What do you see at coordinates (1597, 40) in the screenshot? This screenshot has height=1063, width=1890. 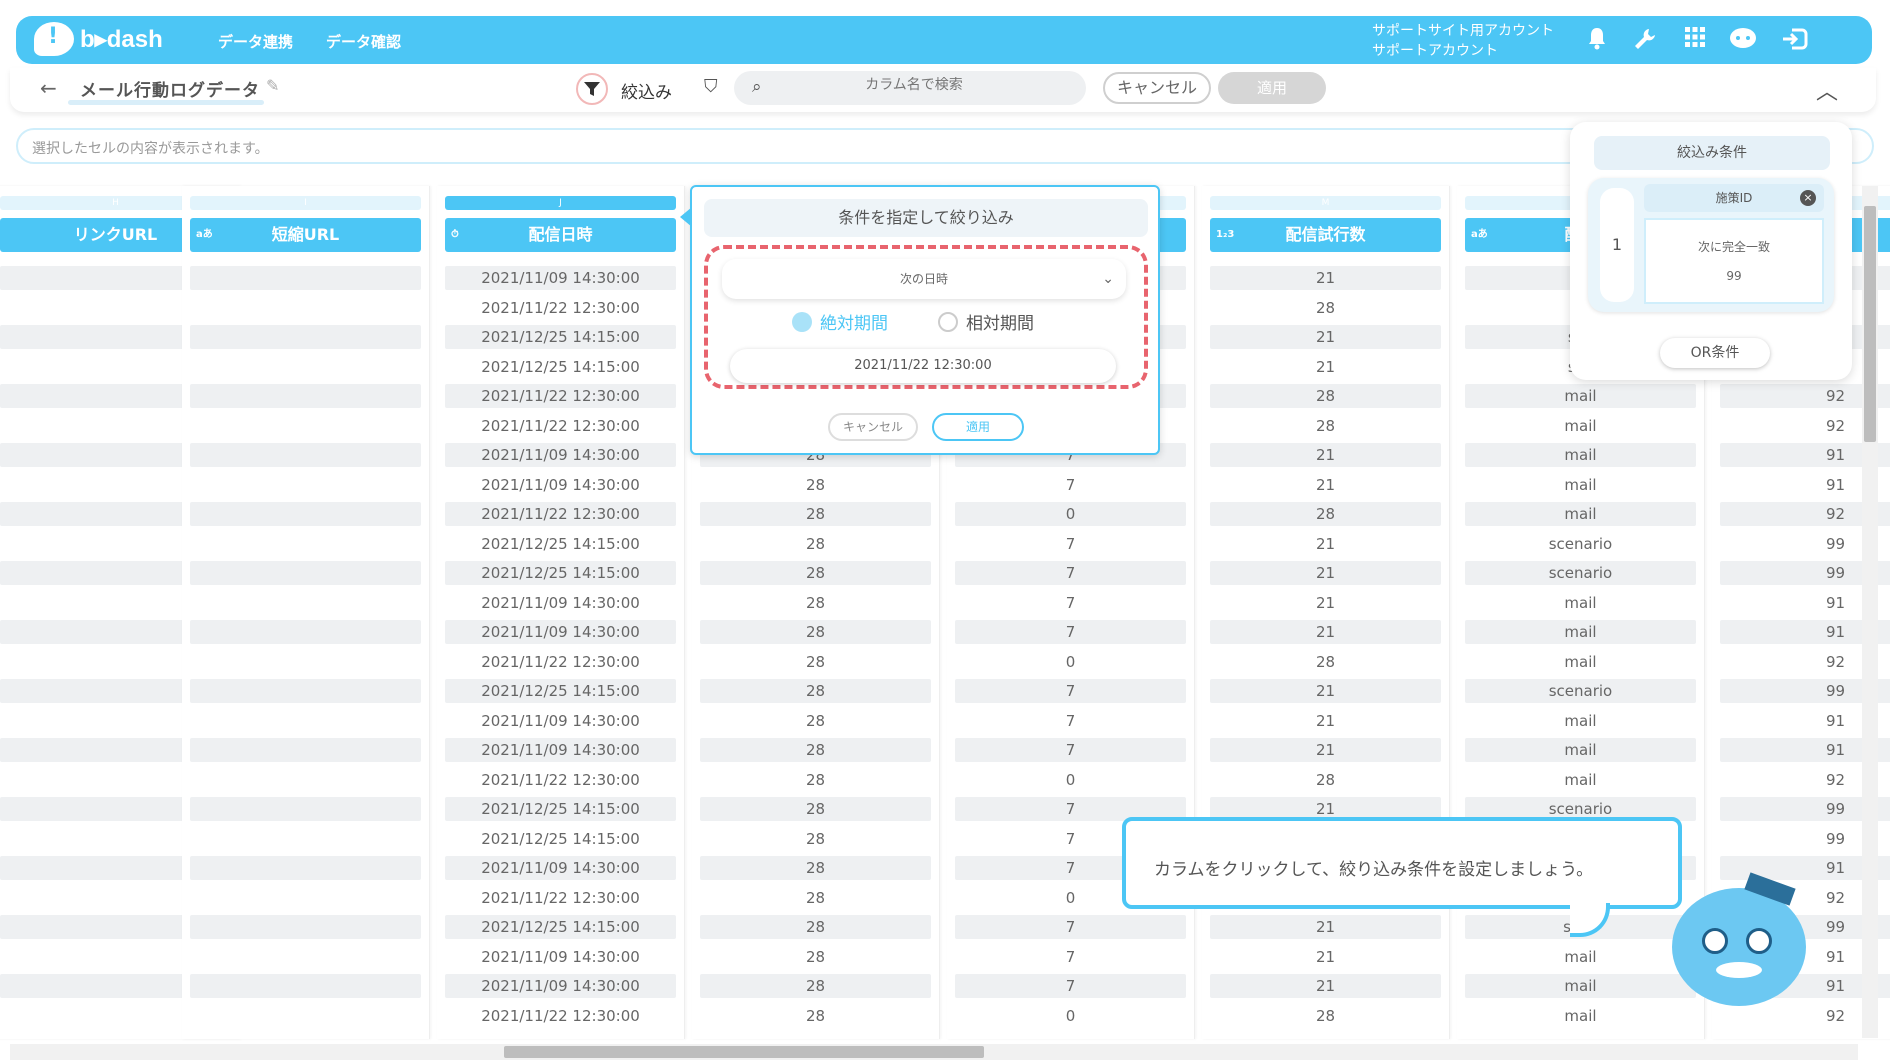 I see `bell-icon` at bounding box center [1597, 40].